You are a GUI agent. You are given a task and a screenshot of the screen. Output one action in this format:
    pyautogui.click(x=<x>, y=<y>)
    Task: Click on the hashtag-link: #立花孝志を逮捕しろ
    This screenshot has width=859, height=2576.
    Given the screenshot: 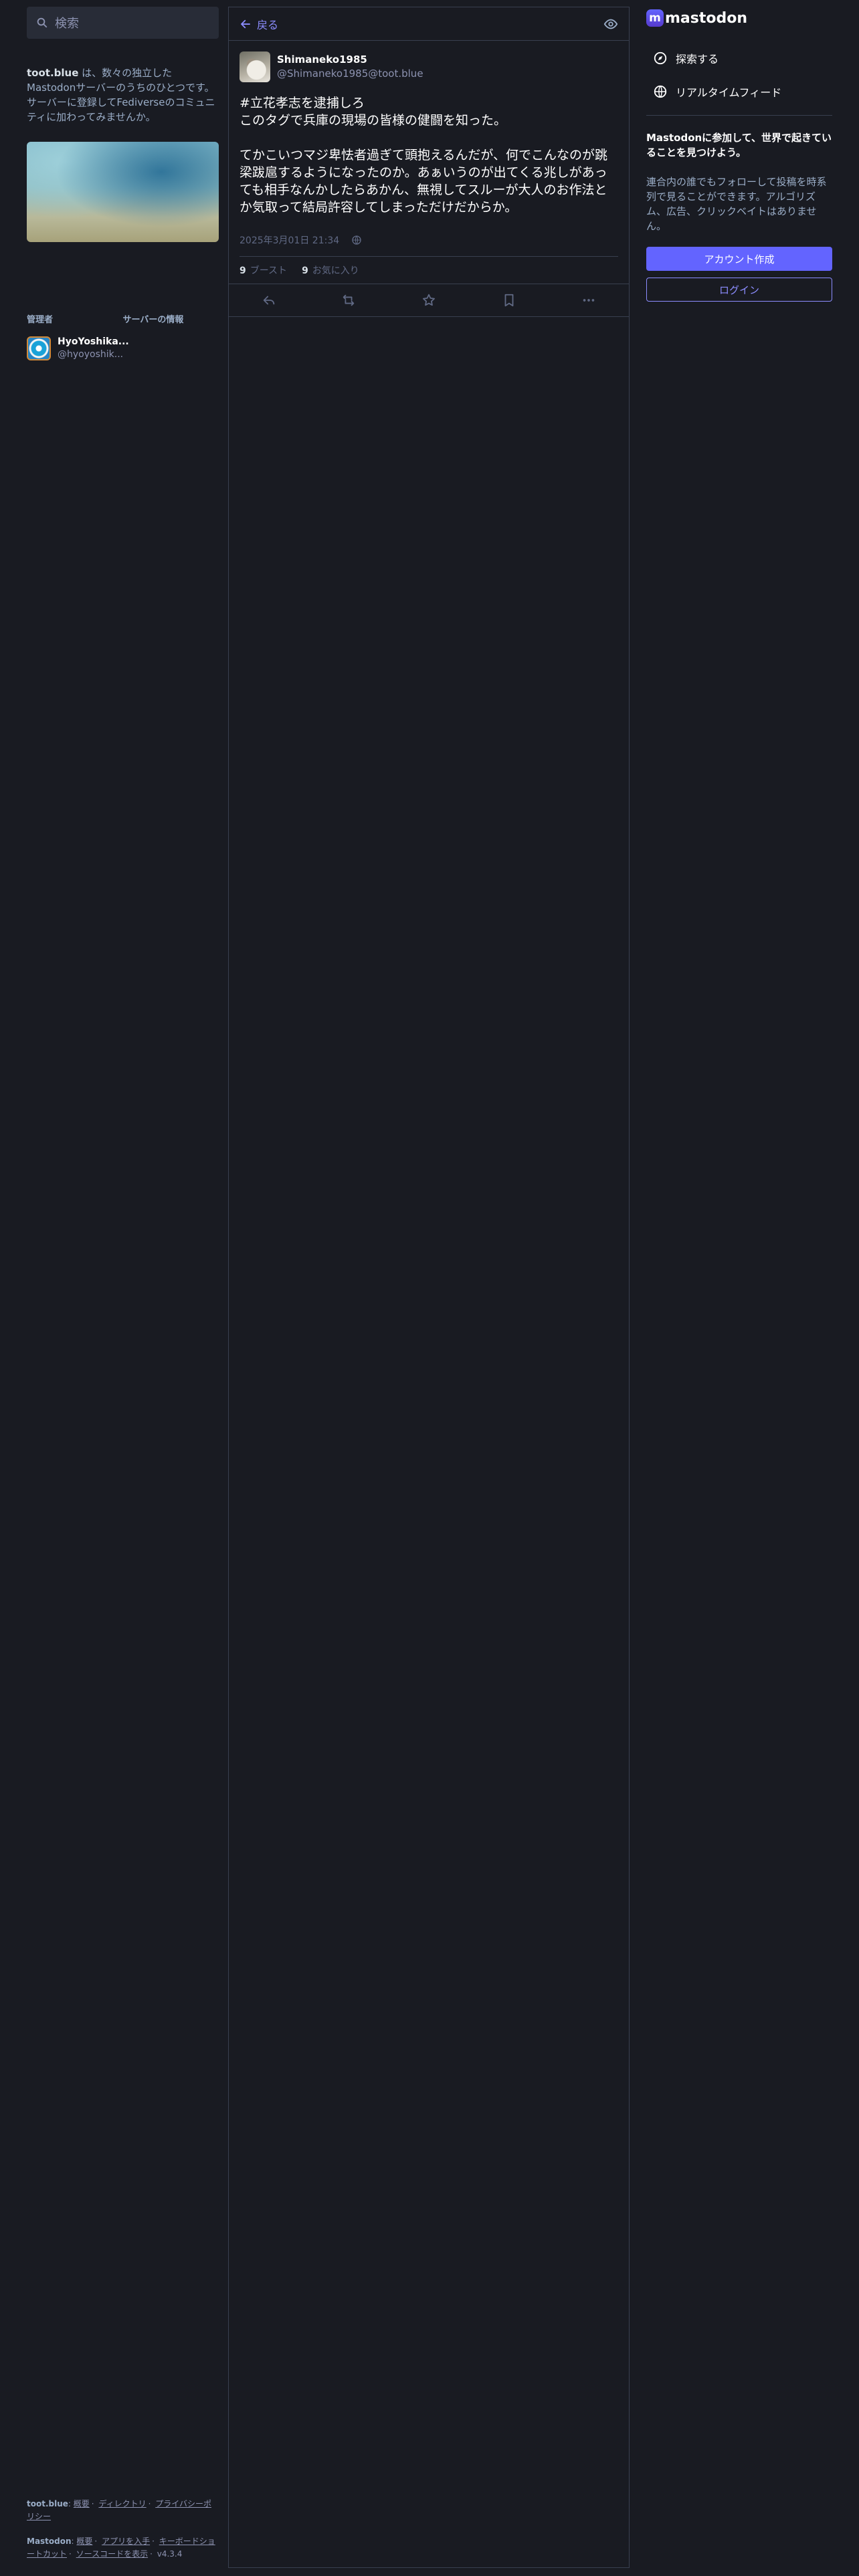 What is the action you would take?
    pyautogui.click(x=302, y=103)
    